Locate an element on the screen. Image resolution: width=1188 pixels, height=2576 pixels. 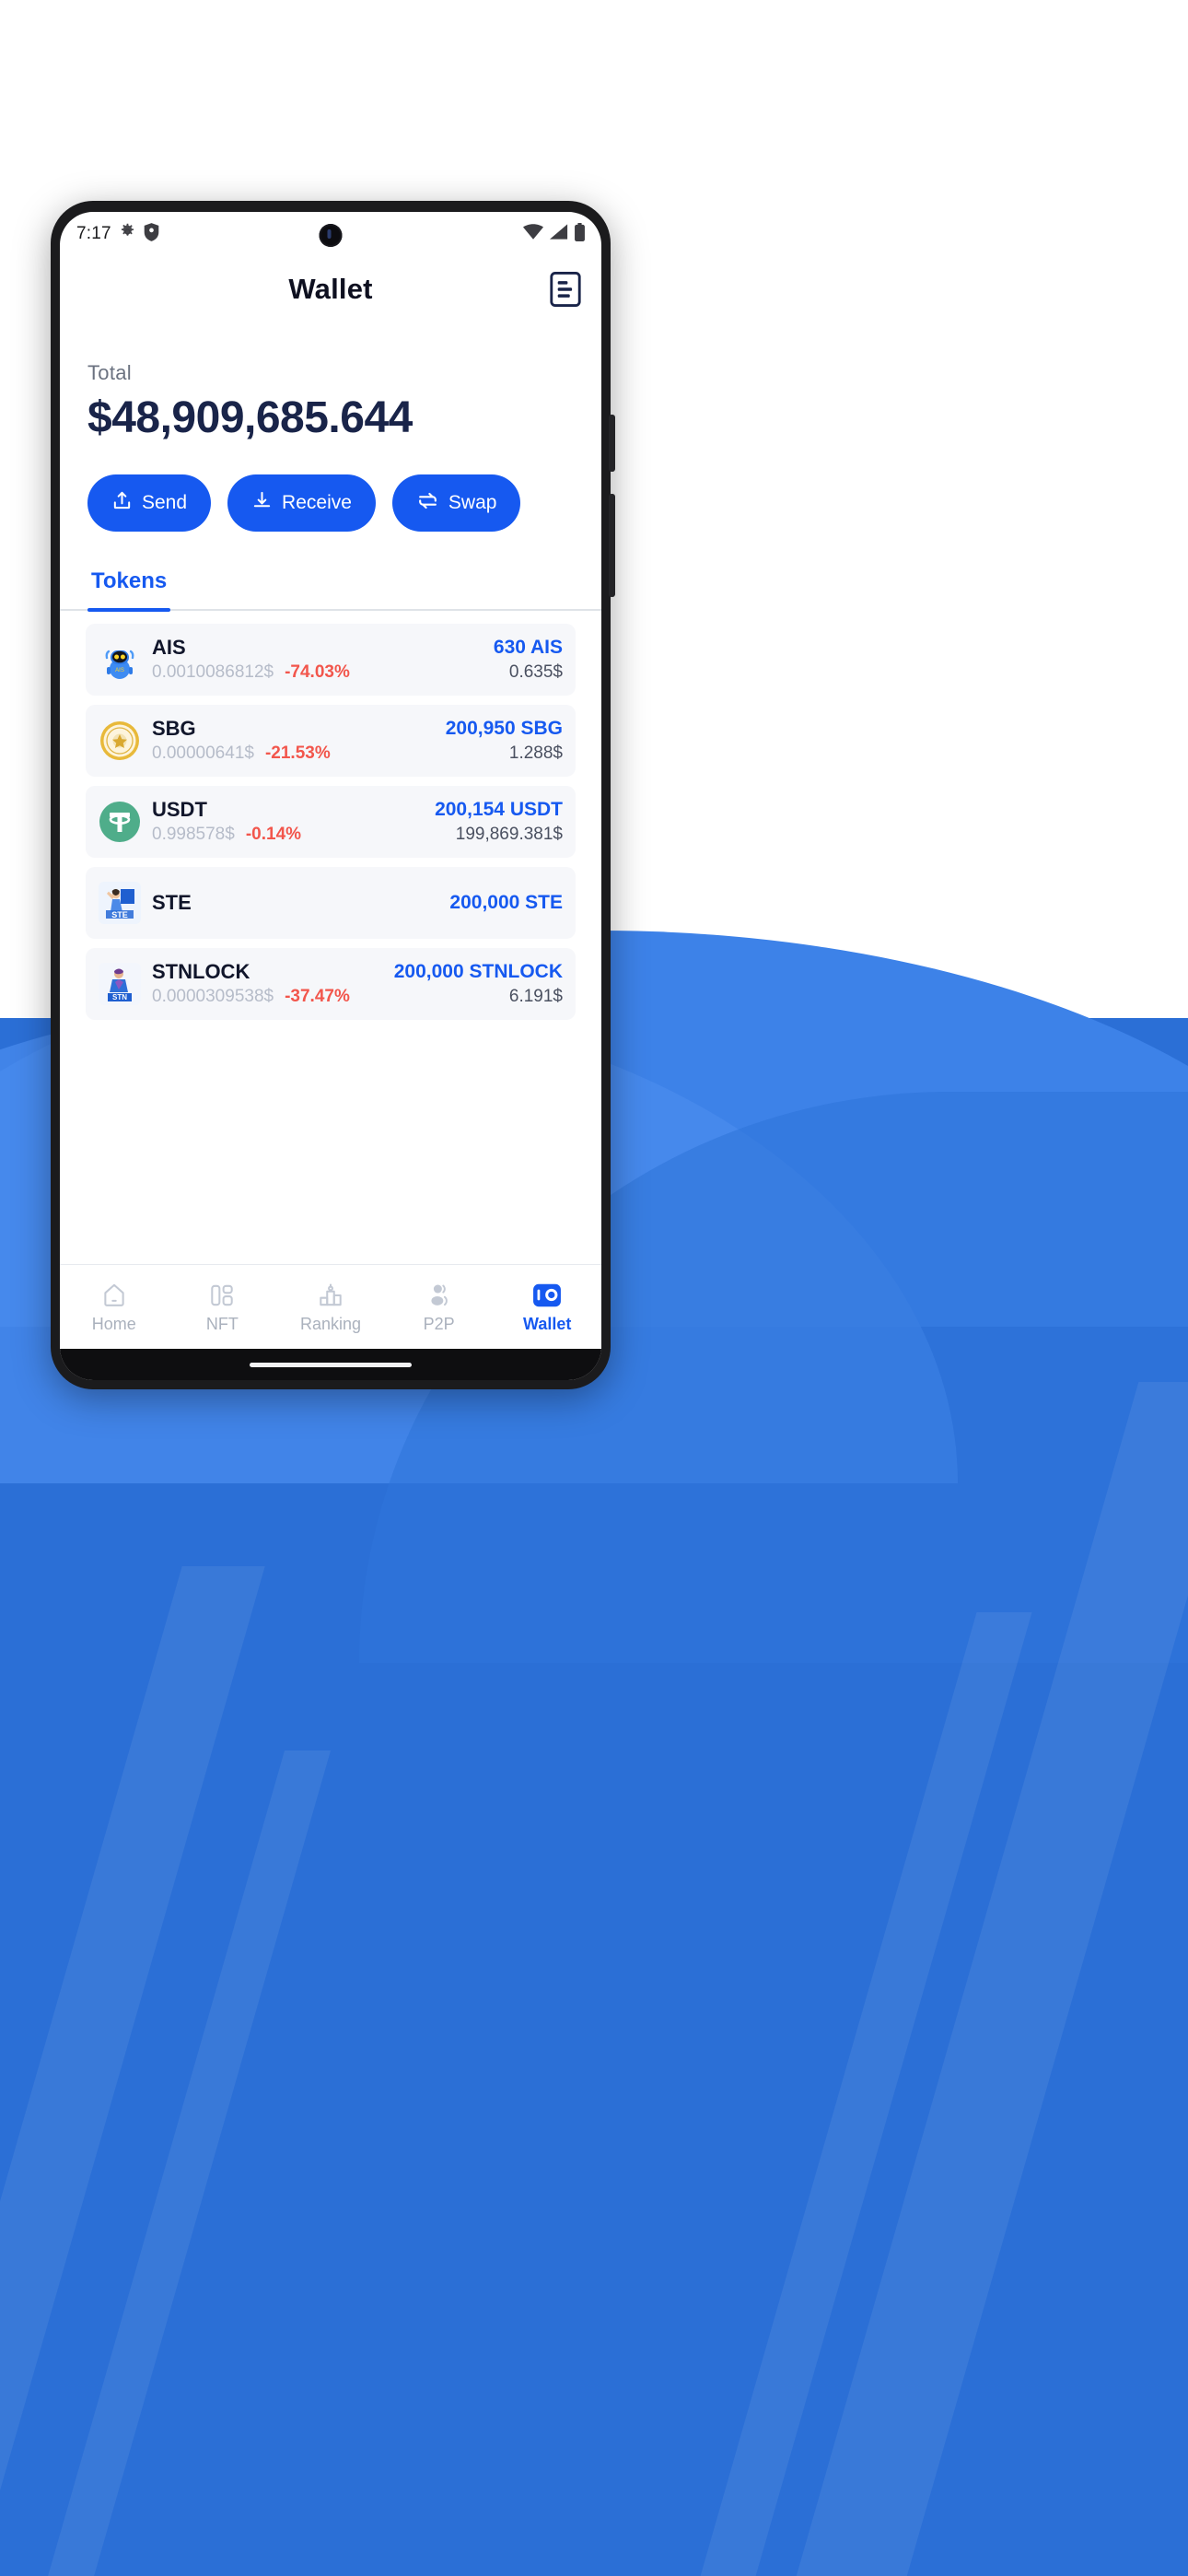
battery-icon is located at coordinates (580, 234).